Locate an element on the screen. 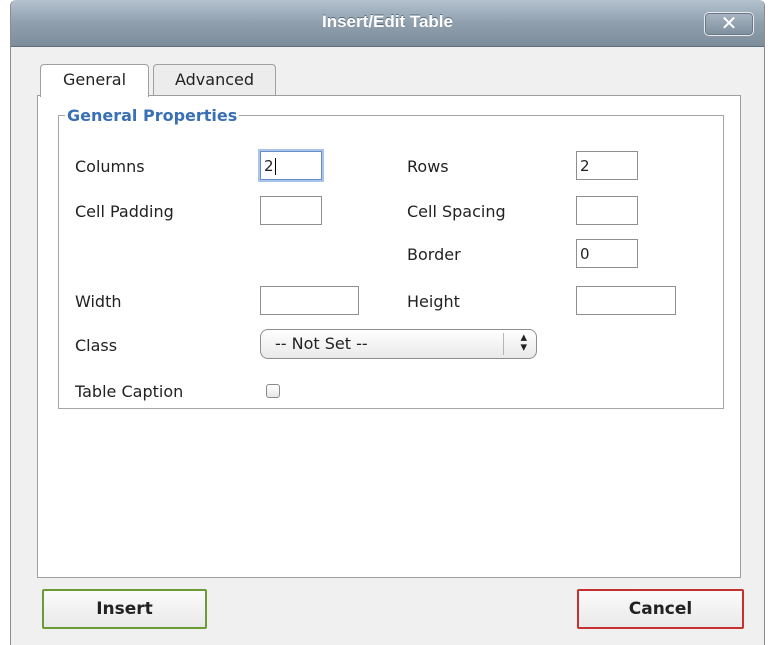  up-down-arrows-icon: ▴ ▾ is located at coordinates (523, 342).